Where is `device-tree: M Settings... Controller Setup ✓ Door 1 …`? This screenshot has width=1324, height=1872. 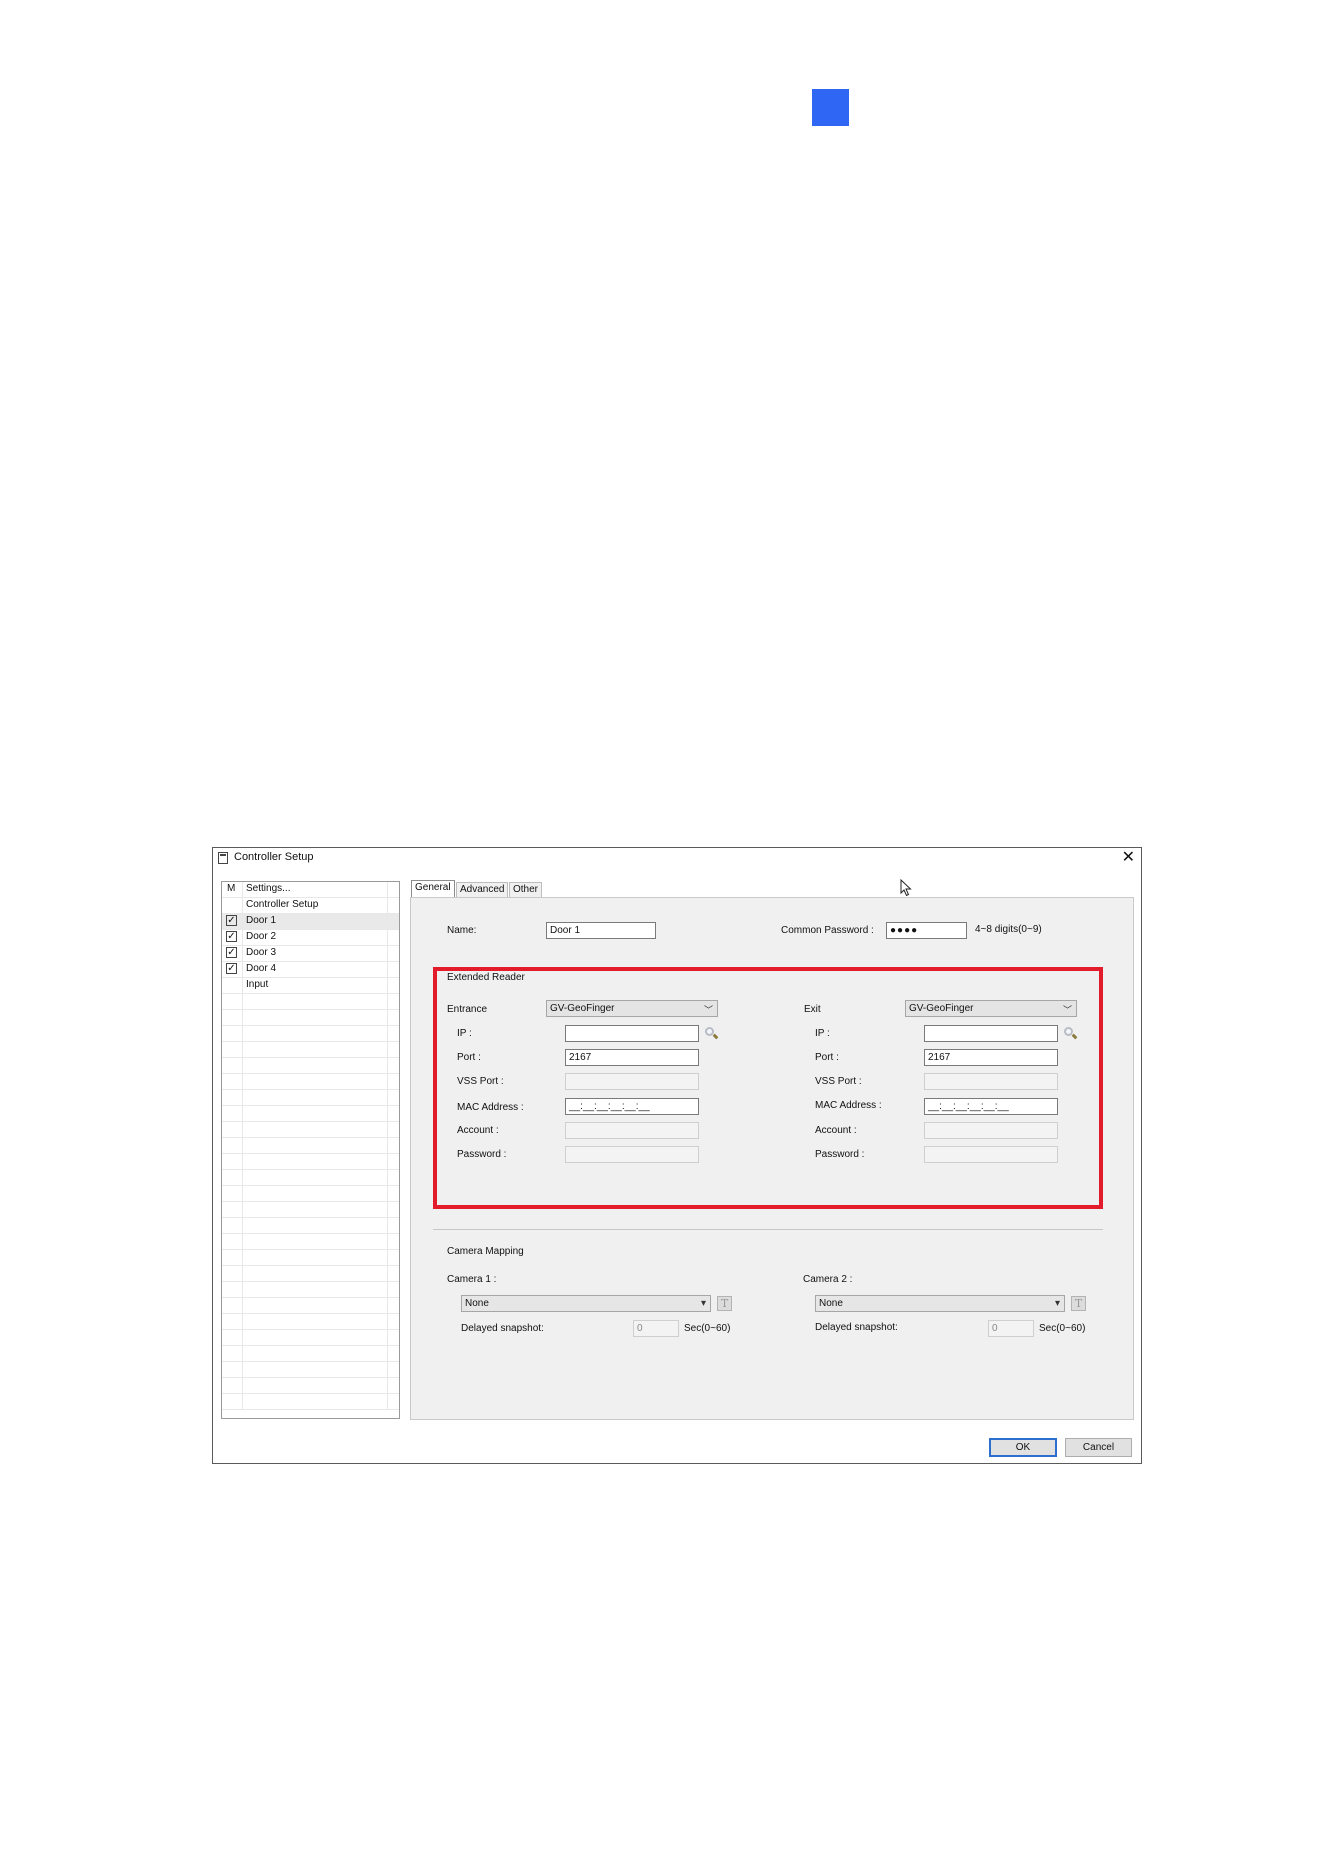
device-tree: M Settings... Controller Setup ✓ Door 1 … is located at coordinates (310, 1150).